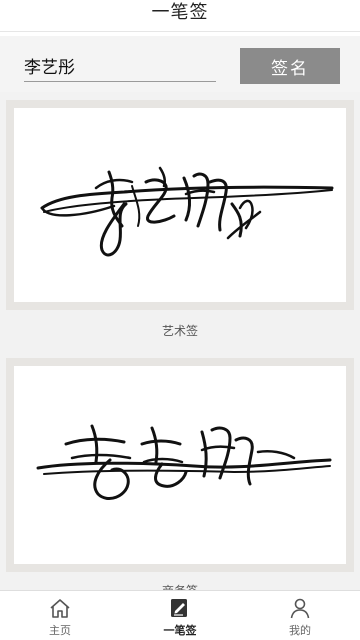 This screenshot has height=640, width=360. Describe the element at coordinates (180, 12) in the screenshot. I see `page-title: 一笔签` at that location.